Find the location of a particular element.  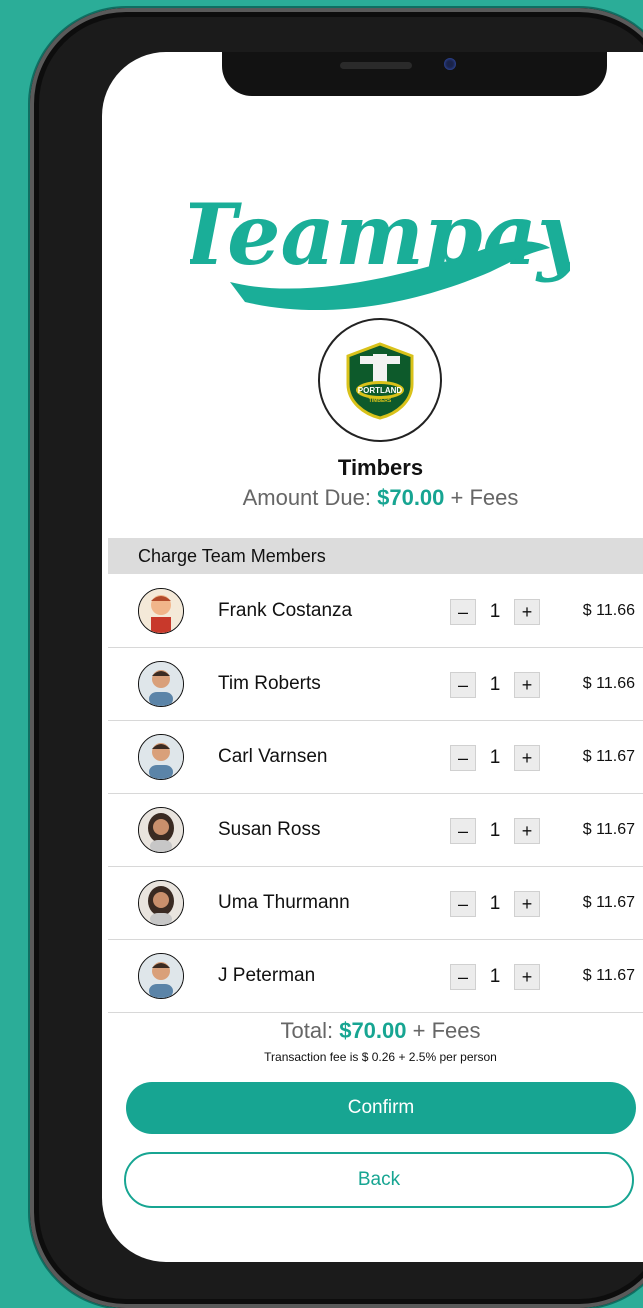

phone-notch is located at coordinates (414, 74).